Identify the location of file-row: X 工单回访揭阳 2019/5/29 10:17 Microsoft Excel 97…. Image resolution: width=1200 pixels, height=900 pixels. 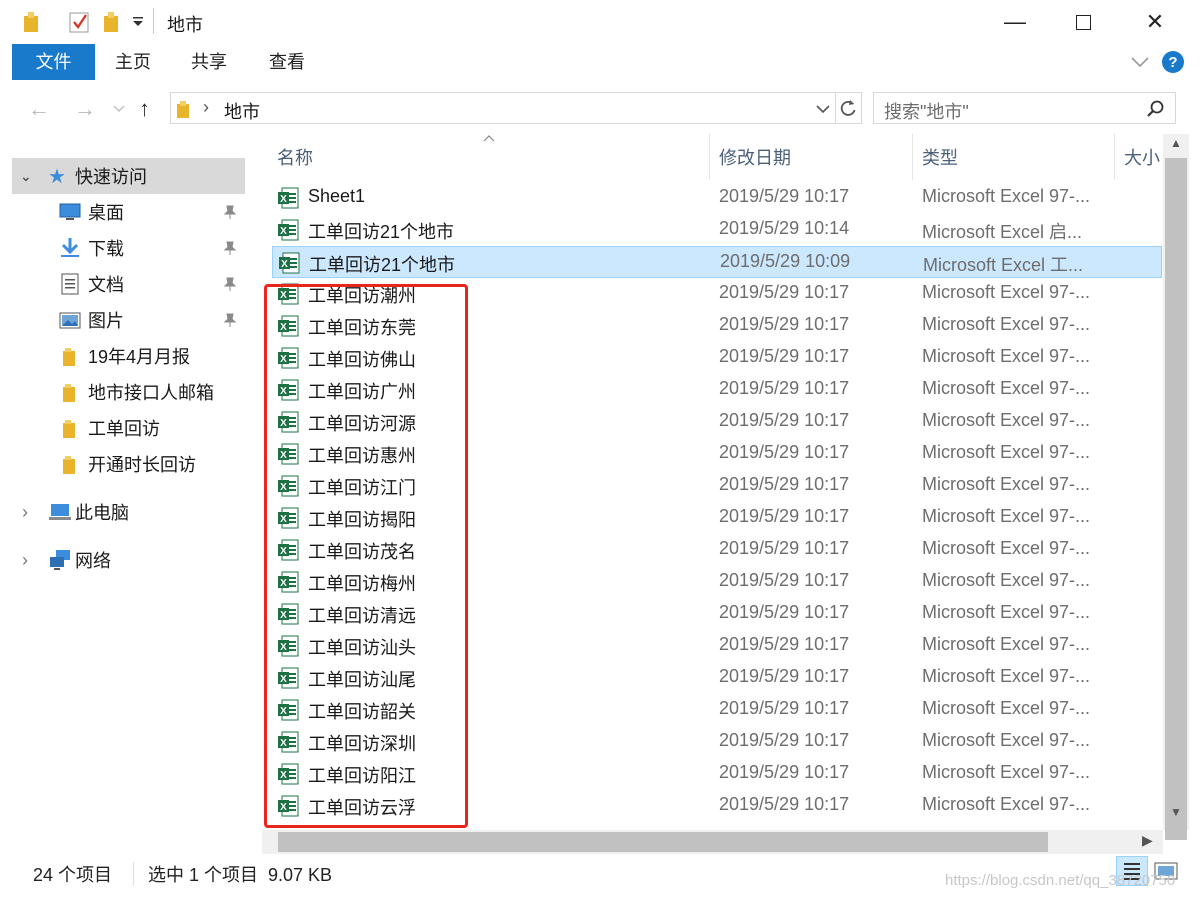
(717, 518).